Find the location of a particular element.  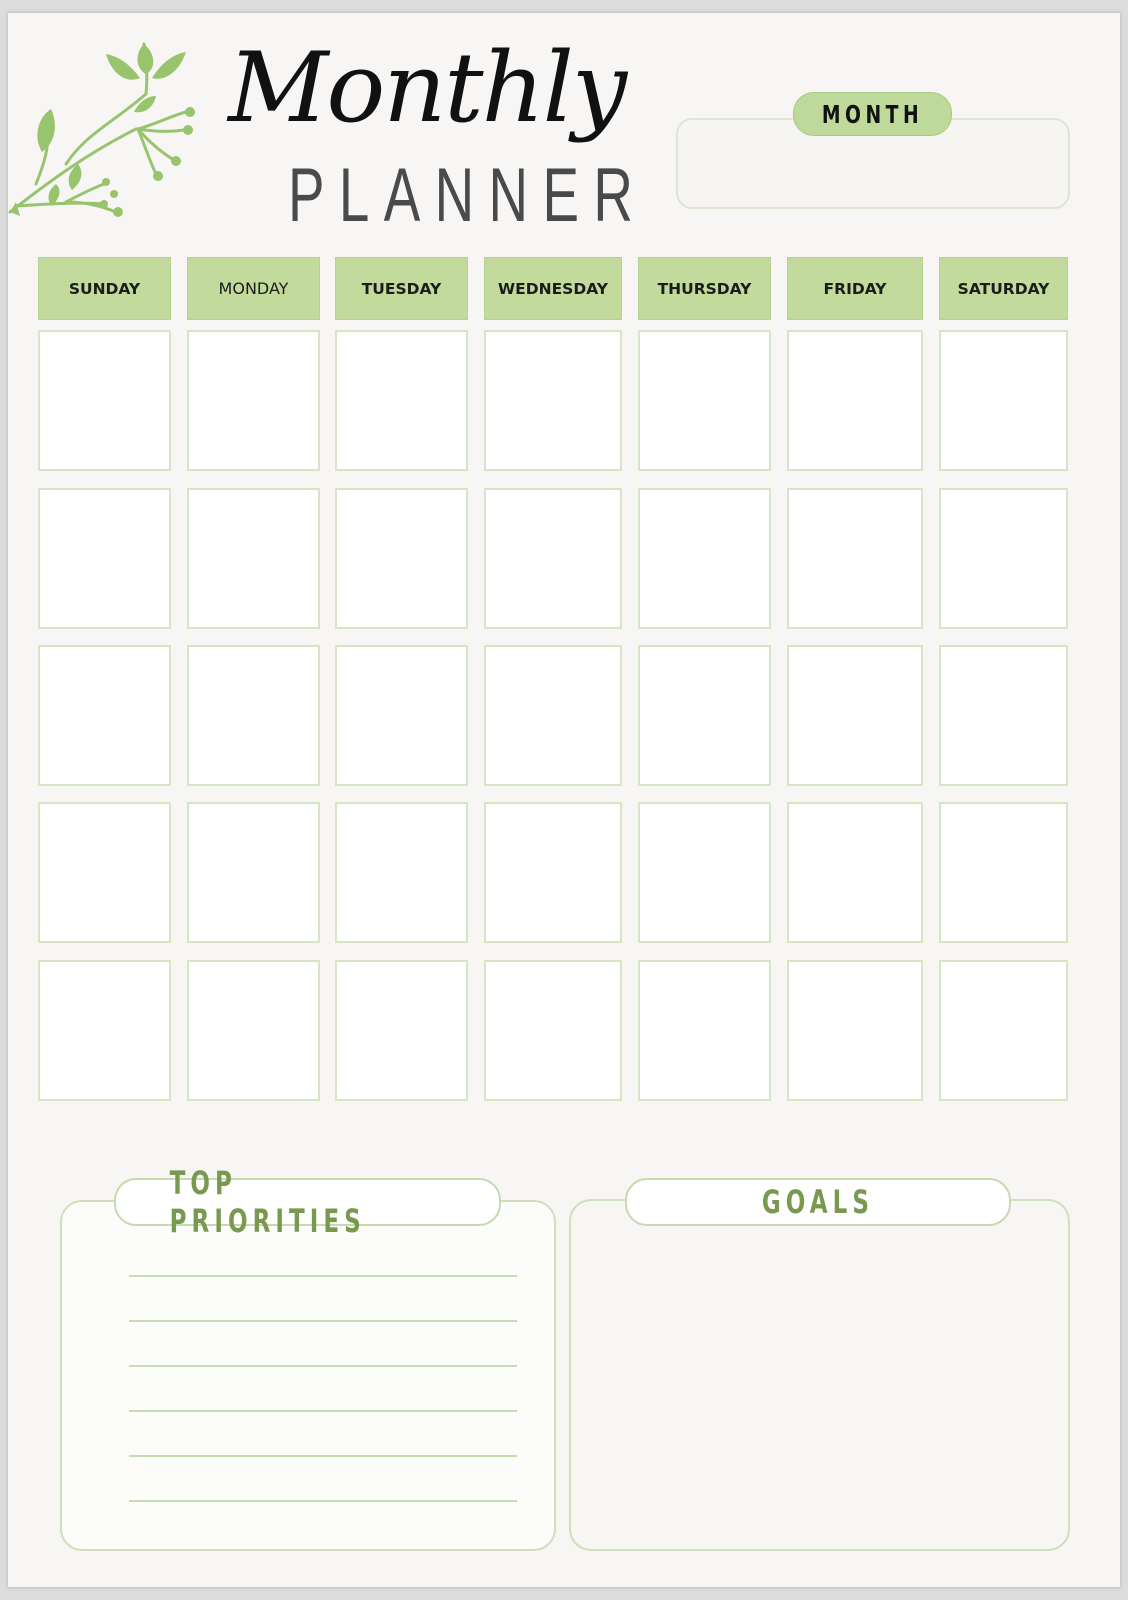

month-label: MONTH is located at coordinates (872, 114).